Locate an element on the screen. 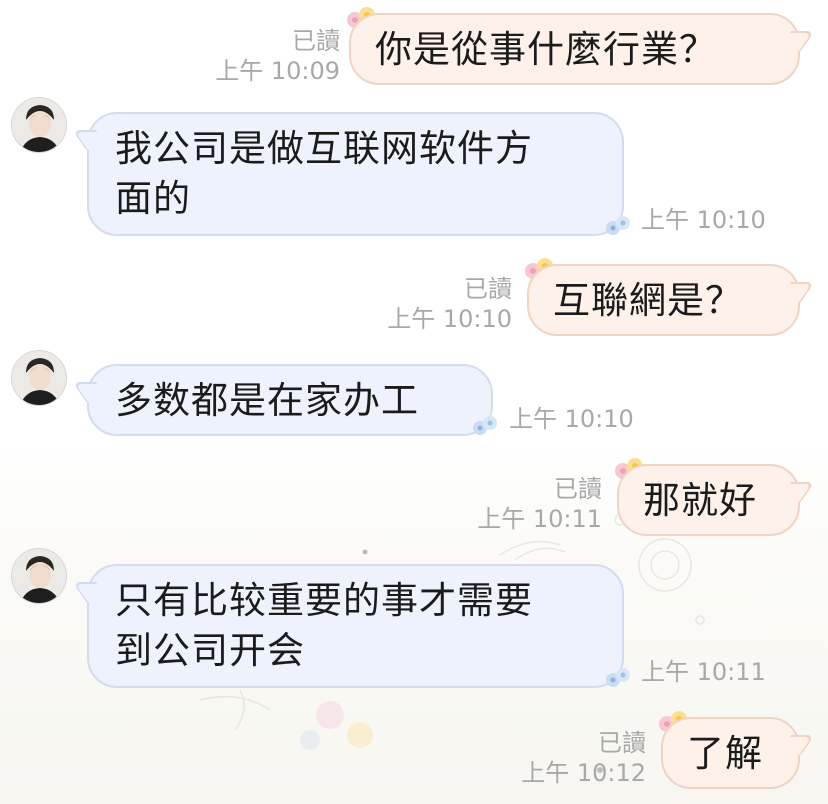  message-text-line: 面的 is located at coordinates (153, 198).